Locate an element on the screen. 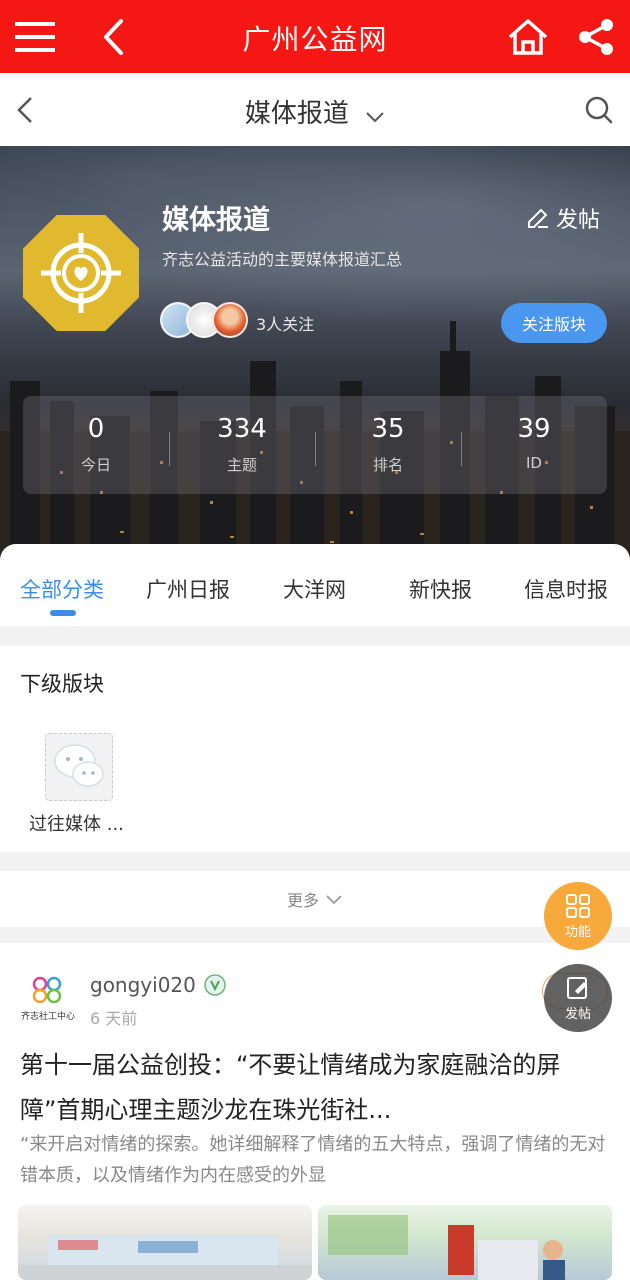  follower-avatars is located at coordinates (205, 321).